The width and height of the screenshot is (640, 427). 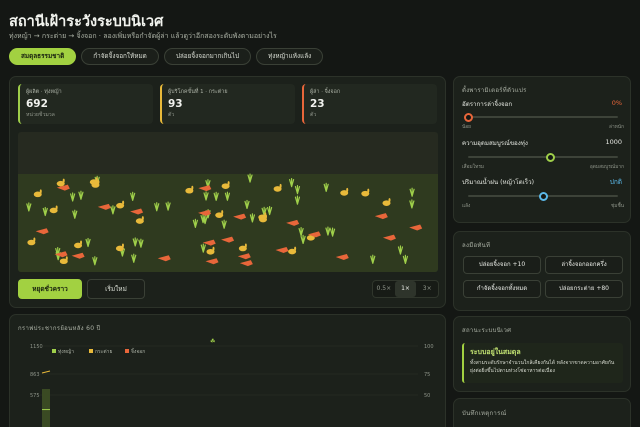 I want to click on event-log-panel: บันทึกเหตุการณ์, so click(x=542, y=412).